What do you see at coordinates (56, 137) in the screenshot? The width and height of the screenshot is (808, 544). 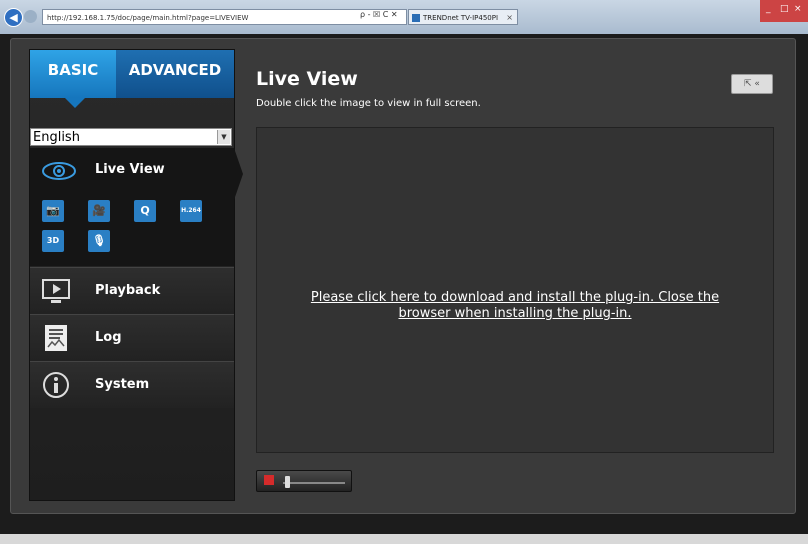 I see `language-value: English` at bounding box center [56, 137].